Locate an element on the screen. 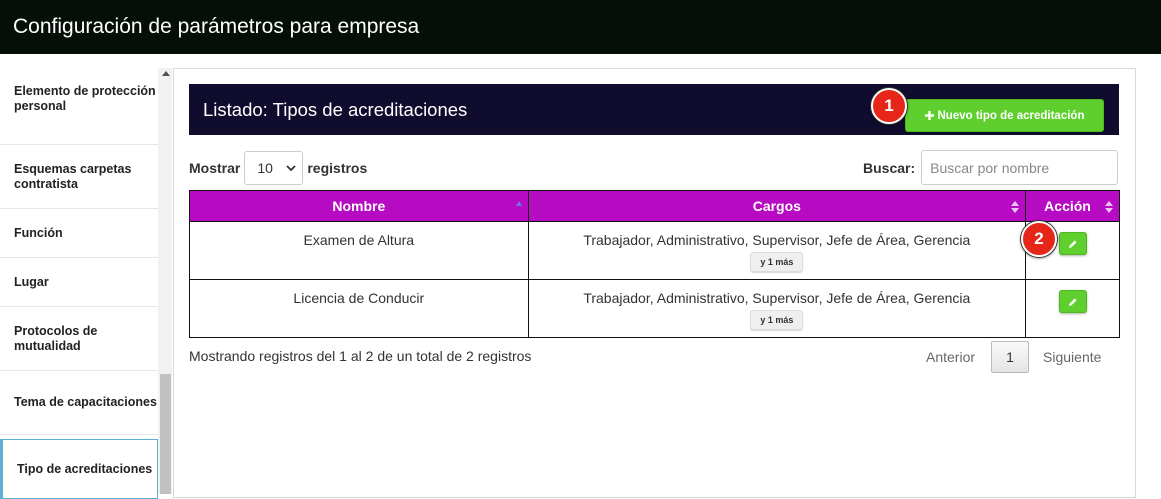  page-length-select: 10 is located at coordinates (274, 168).